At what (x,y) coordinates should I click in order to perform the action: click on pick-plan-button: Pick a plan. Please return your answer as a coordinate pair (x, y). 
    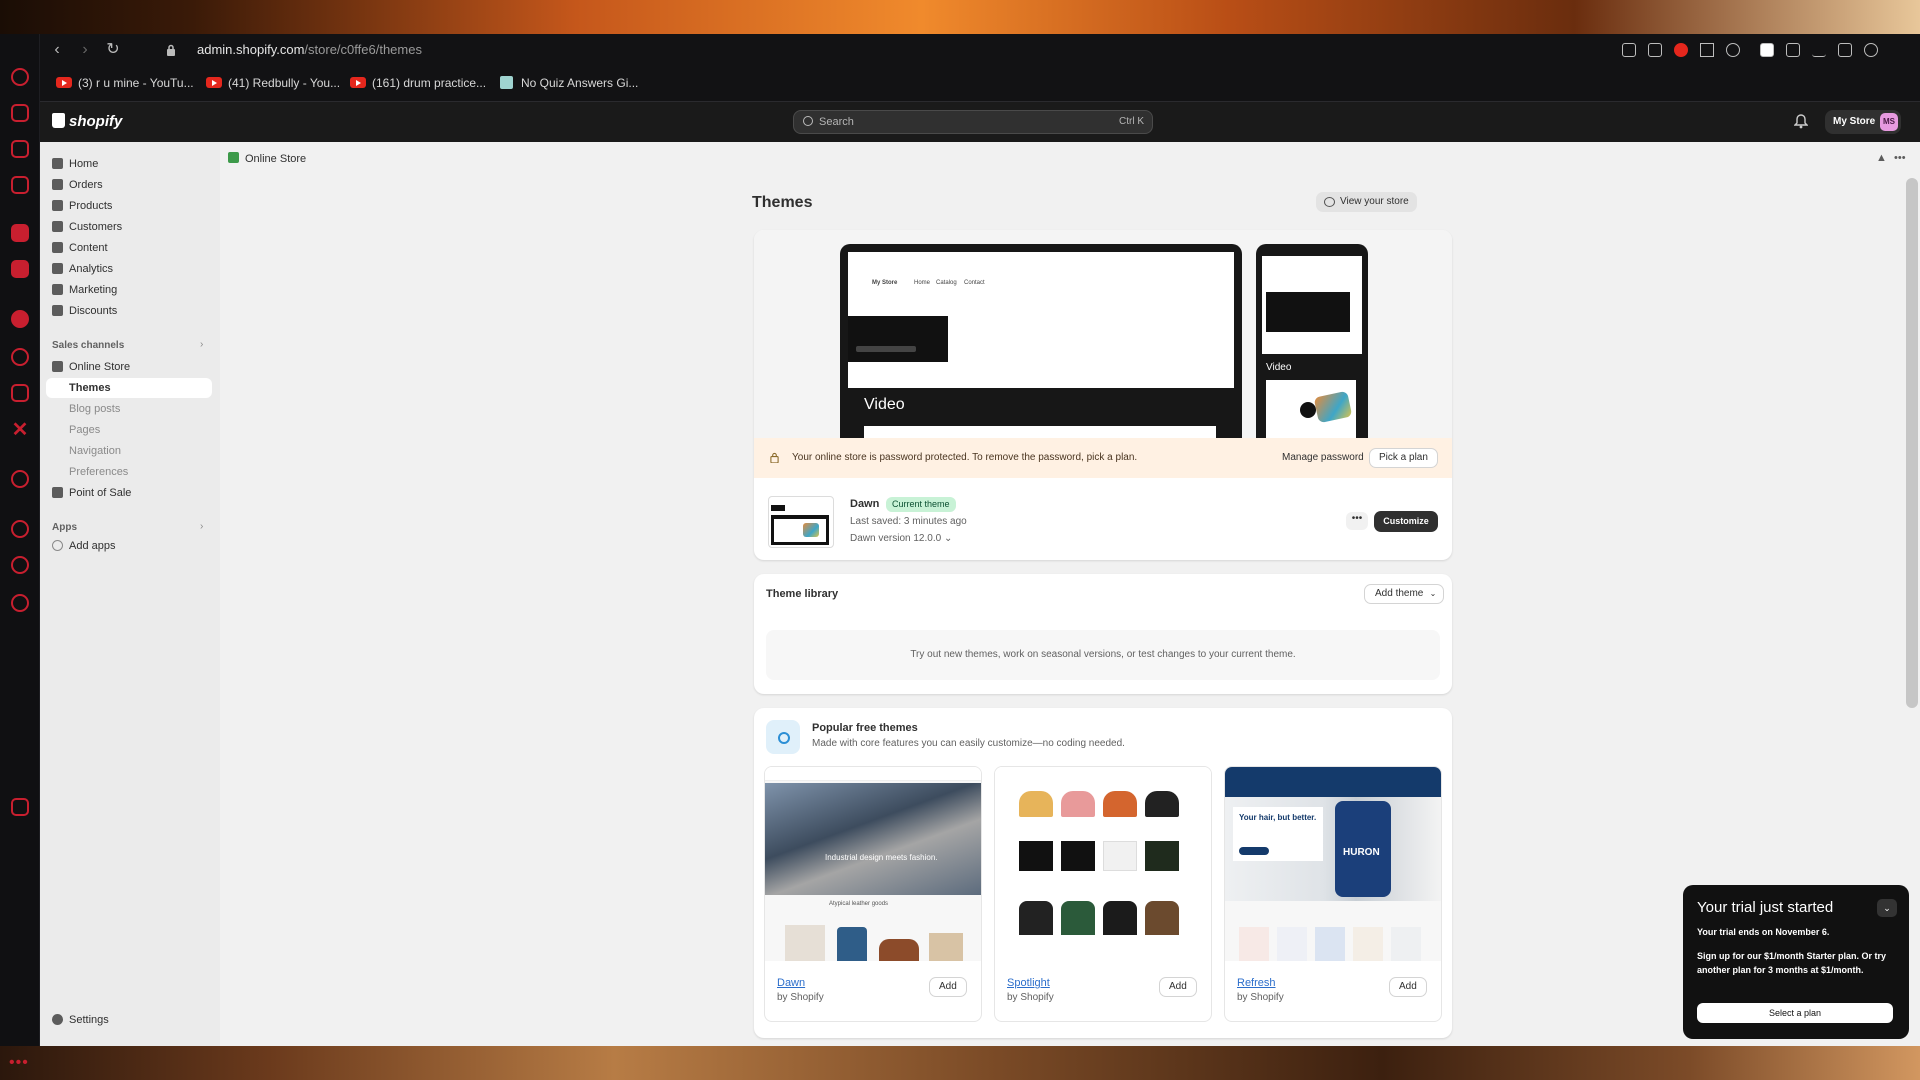
    Looking at the image, I should click on (1403, 458).